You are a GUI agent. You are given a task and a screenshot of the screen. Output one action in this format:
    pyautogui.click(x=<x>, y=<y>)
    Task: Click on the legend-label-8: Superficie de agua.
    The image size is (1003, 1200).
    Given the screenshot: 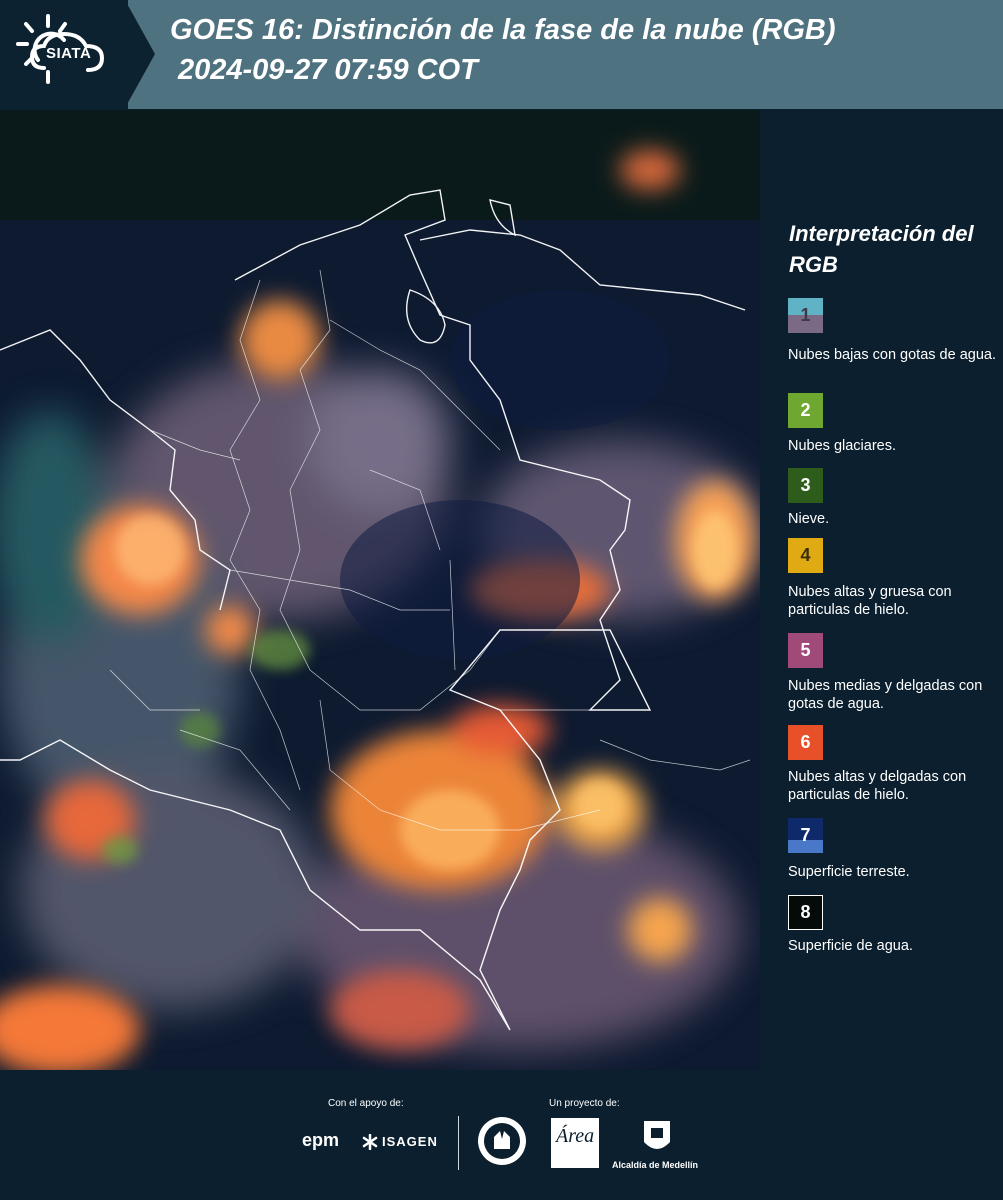 What is the action you would take?
    pyautogui.click(x=850, y=946)
    